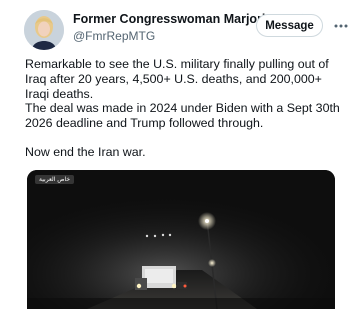  Describe the element at coordinates (85, 152) in the screenshot. I see `tweet-paragraph-3: Now end the Iran war.` at that location.